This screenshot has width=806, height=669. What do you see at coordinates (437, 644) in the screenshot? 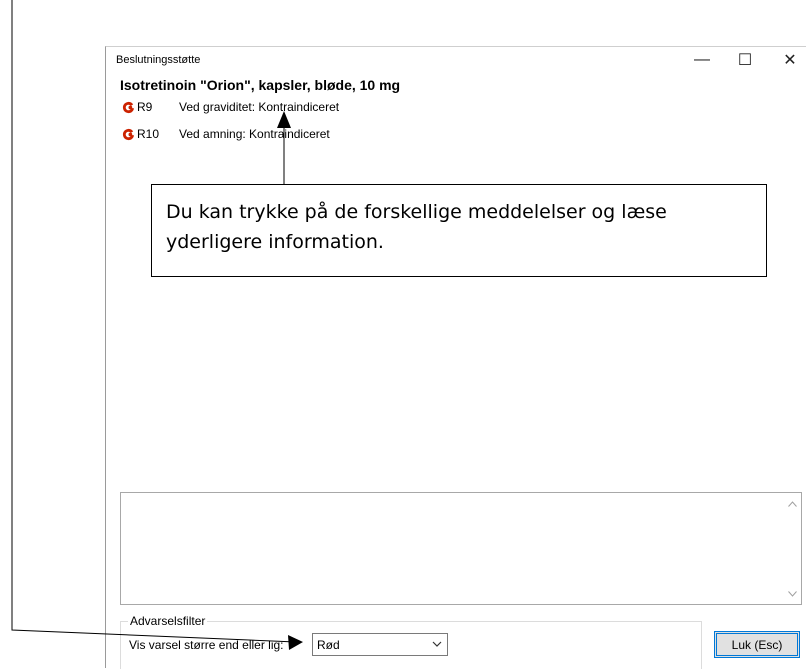
I see `chevron-down-icon` at bounding box center [437, 644].